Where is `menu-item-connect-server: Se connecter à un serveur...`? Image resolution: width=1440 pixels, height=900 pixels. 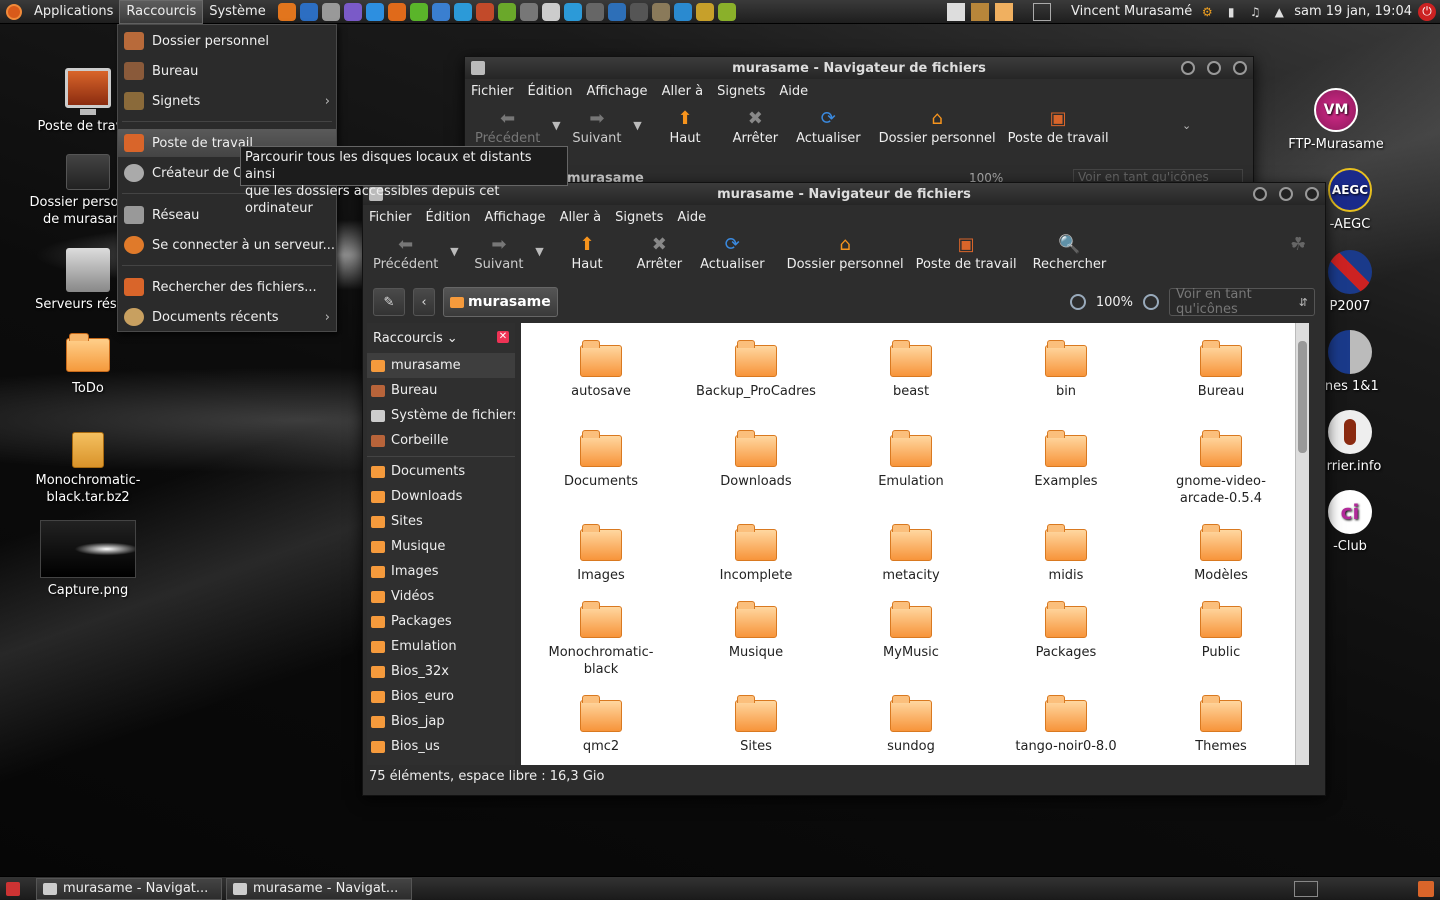
menu-item-connect-server: Se connecter à un serveur... is located at coordinates (227, 245).